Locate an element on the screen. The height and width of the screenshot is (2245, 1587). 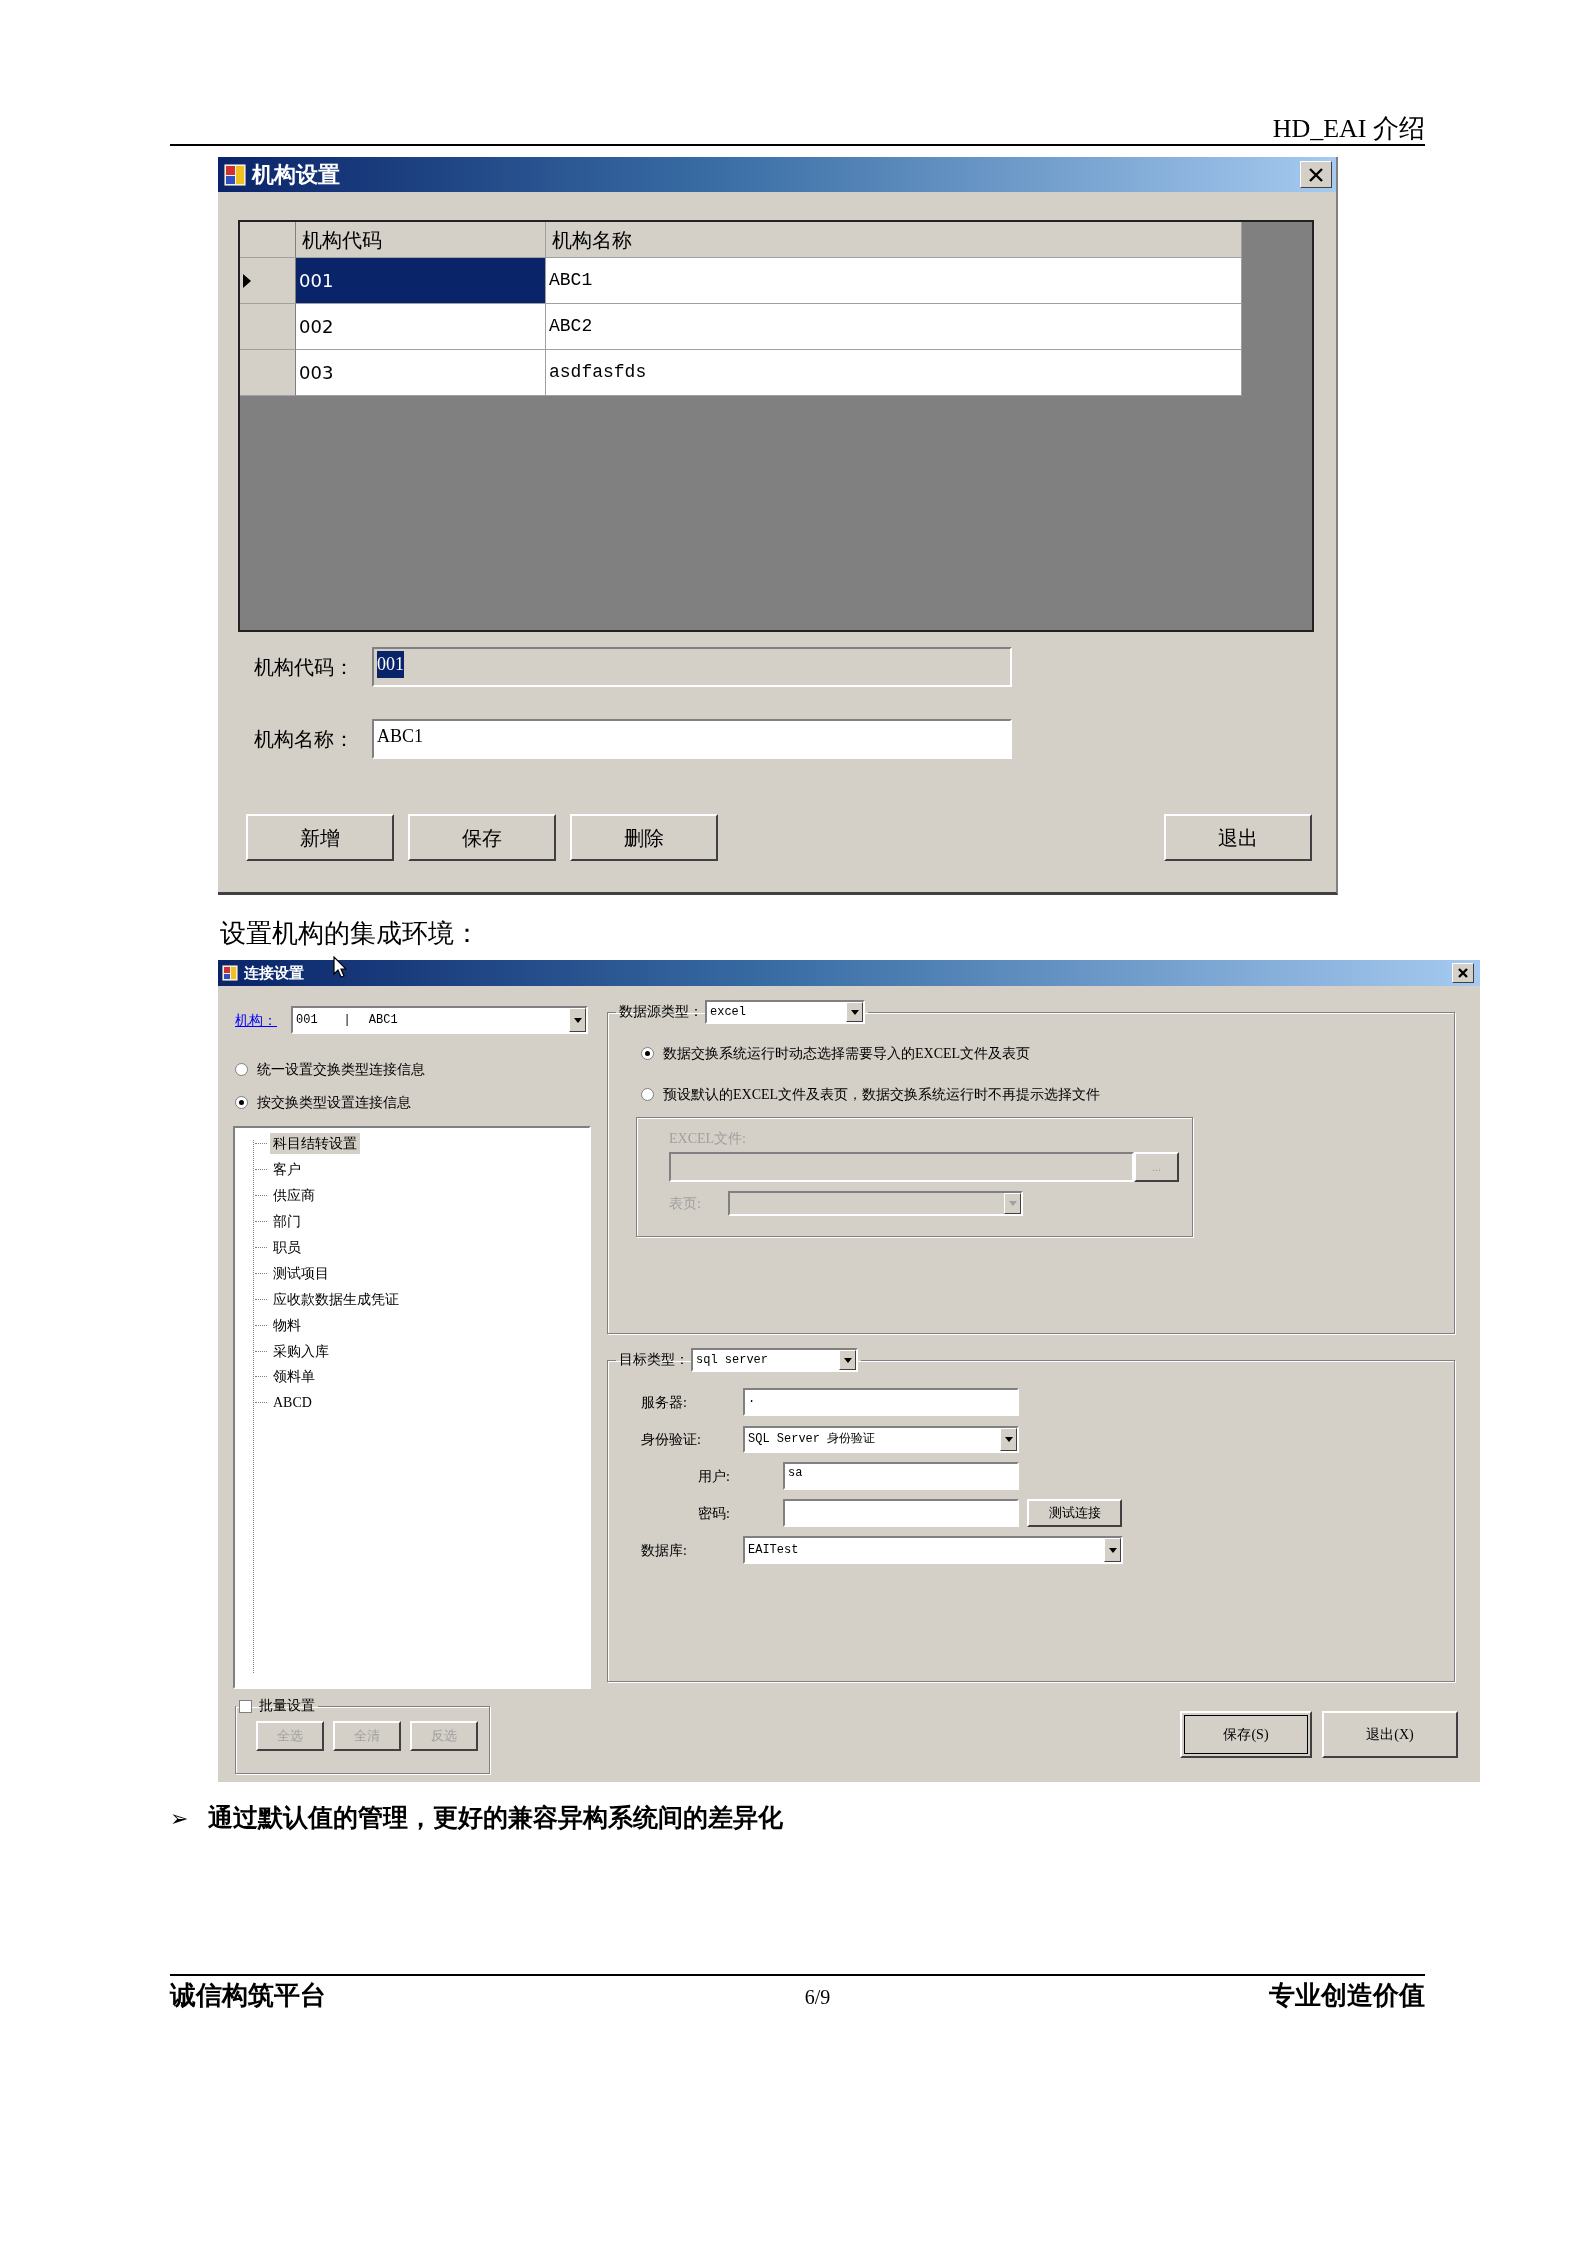
source-type-dropdown: excel is located at coordinates (785, 1012).